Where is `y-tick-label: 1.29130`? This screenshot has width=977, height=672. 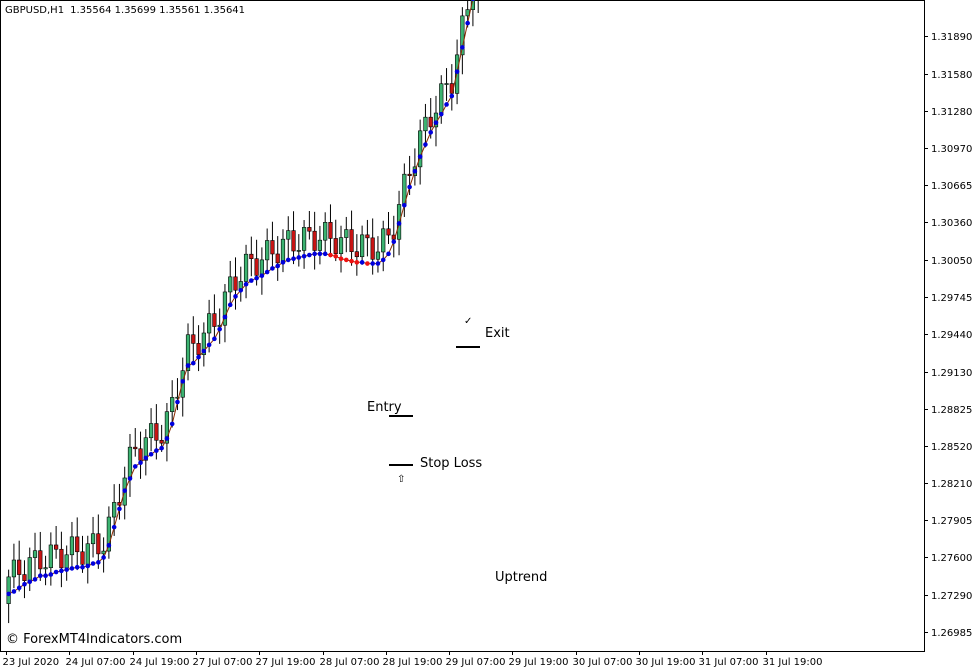
y-tick-label: 1.29130 is located at coordinates (951, 373).